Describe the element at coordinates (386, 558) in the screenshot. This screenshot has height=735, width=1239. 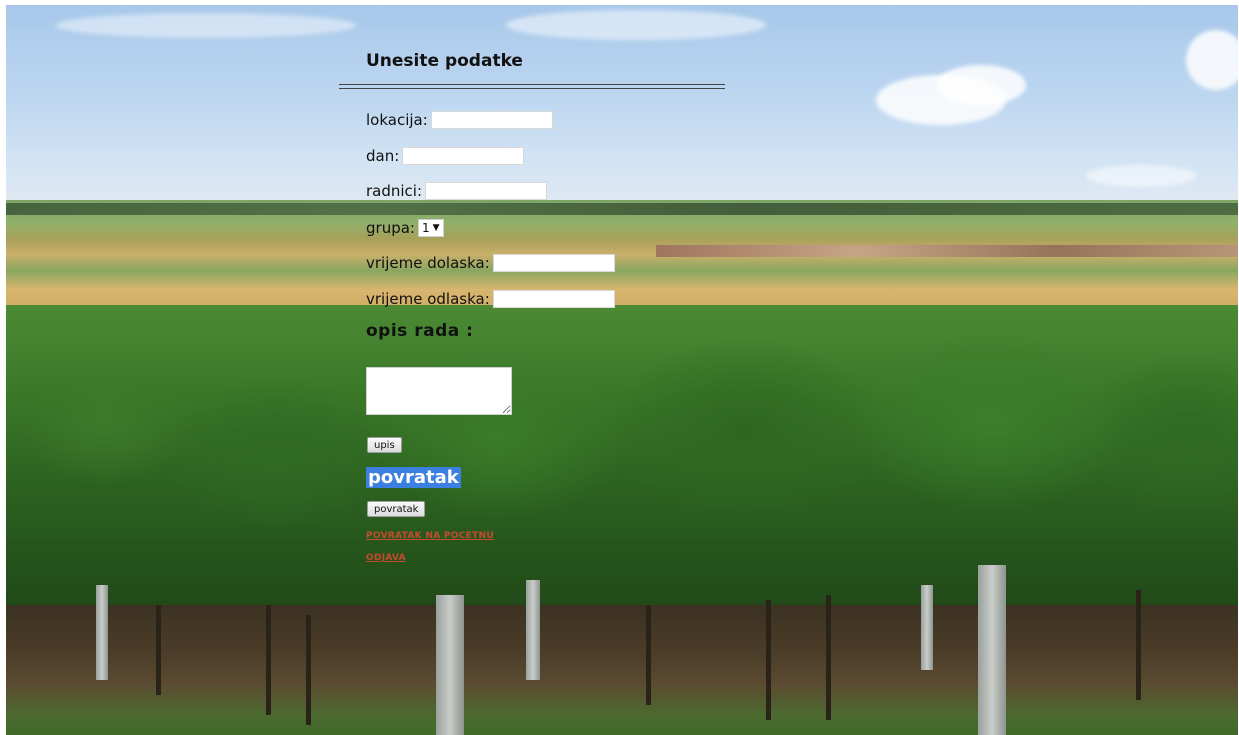
I see `logout-link: ODJAVA` at that location.